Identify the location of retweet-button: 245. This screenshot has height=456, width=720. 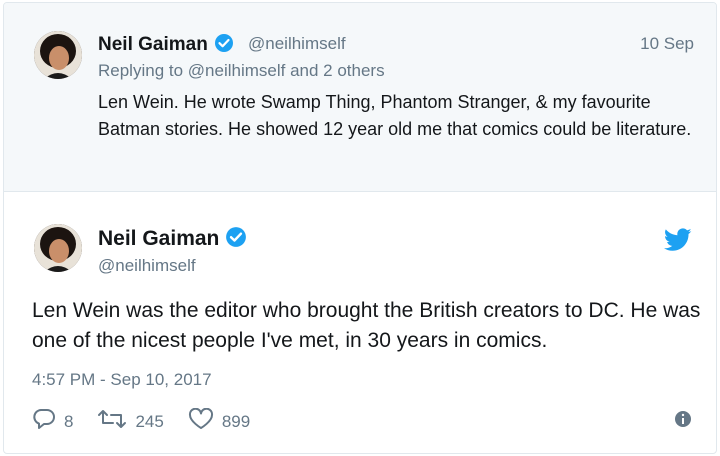
(130, 421).